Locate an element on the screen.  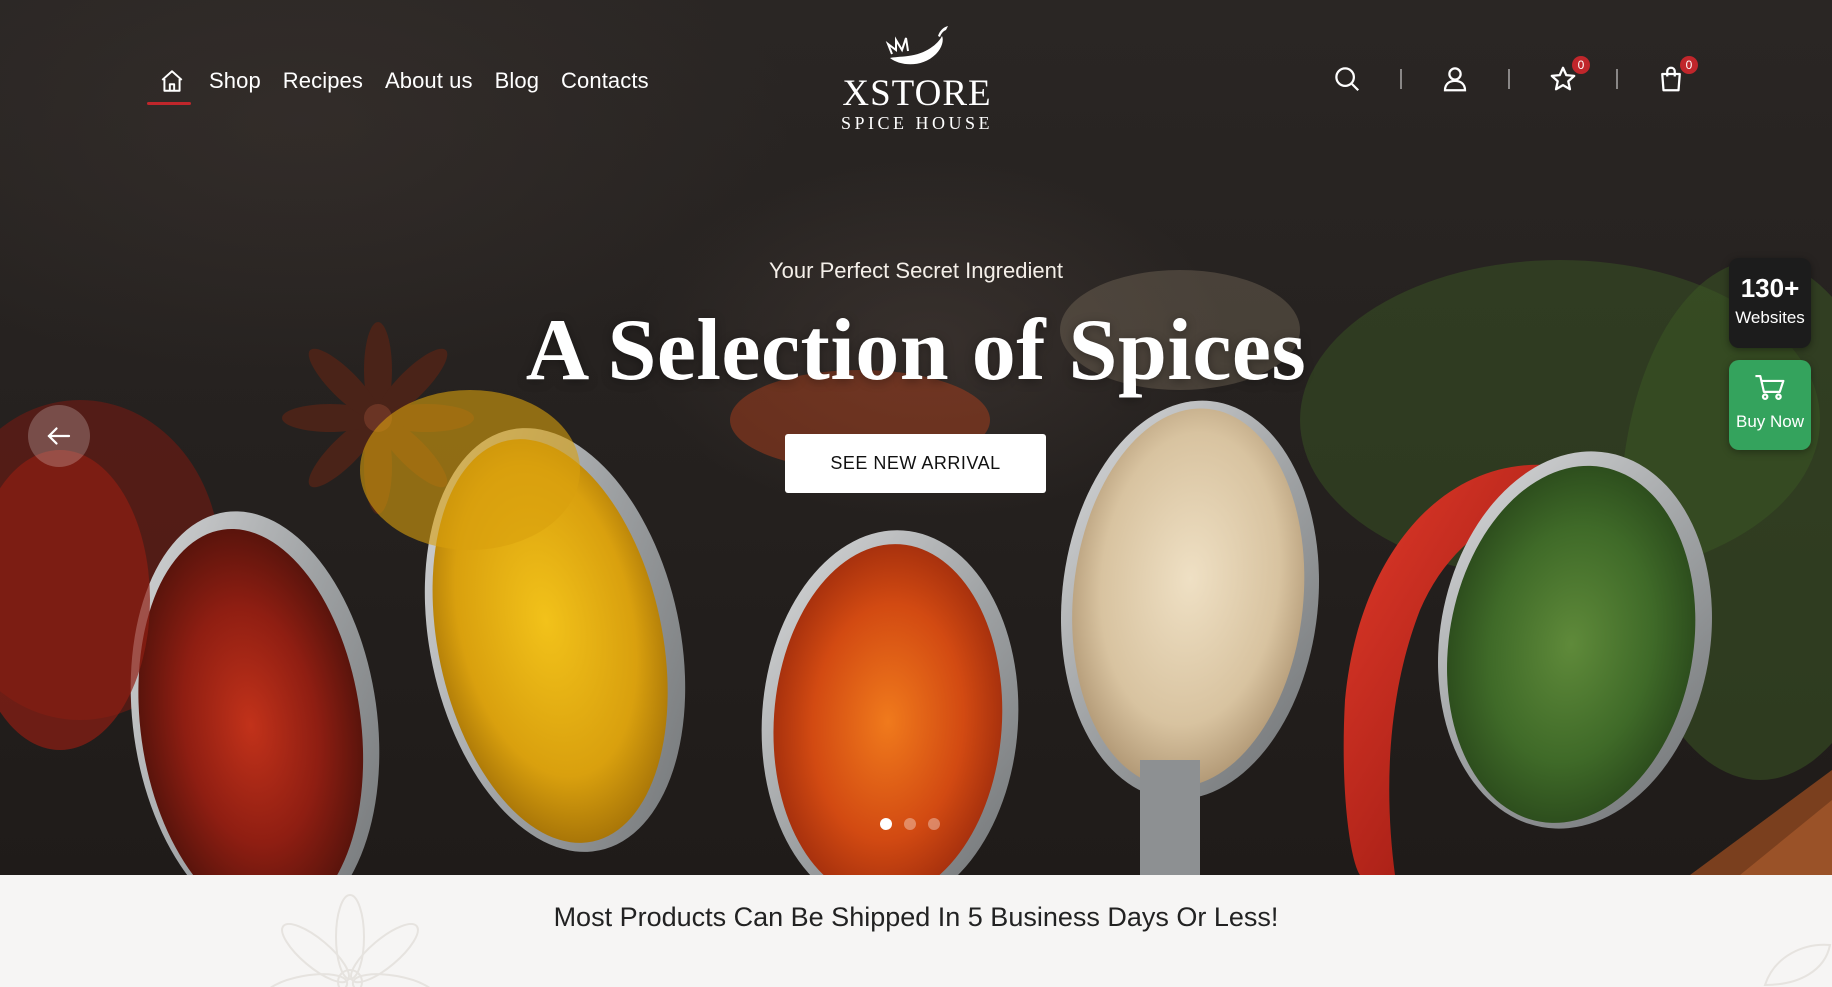
nav-item-shop: Shop is located at coordinates (235, 81).